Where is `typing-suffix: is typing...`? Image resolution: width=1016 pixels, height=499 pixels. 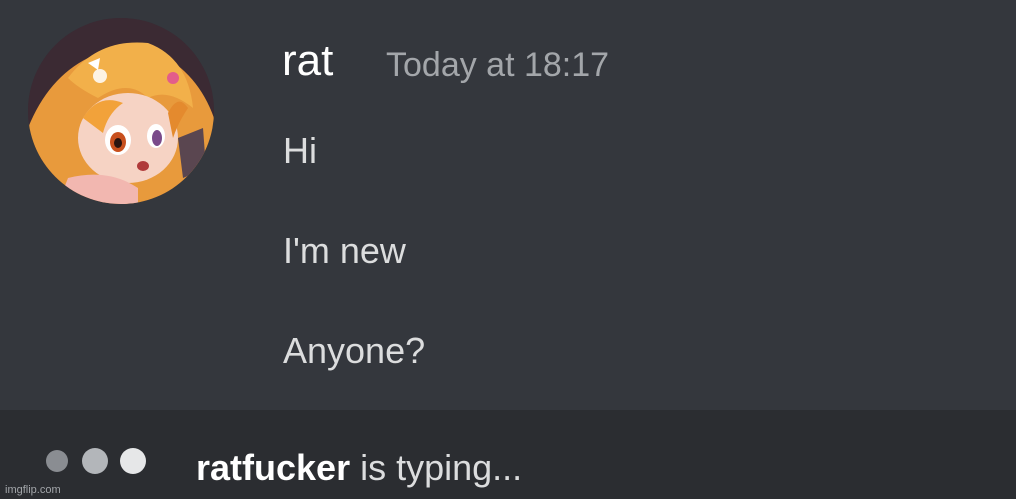
typing-suffix: is typing... is located at coordinates (436, 467).